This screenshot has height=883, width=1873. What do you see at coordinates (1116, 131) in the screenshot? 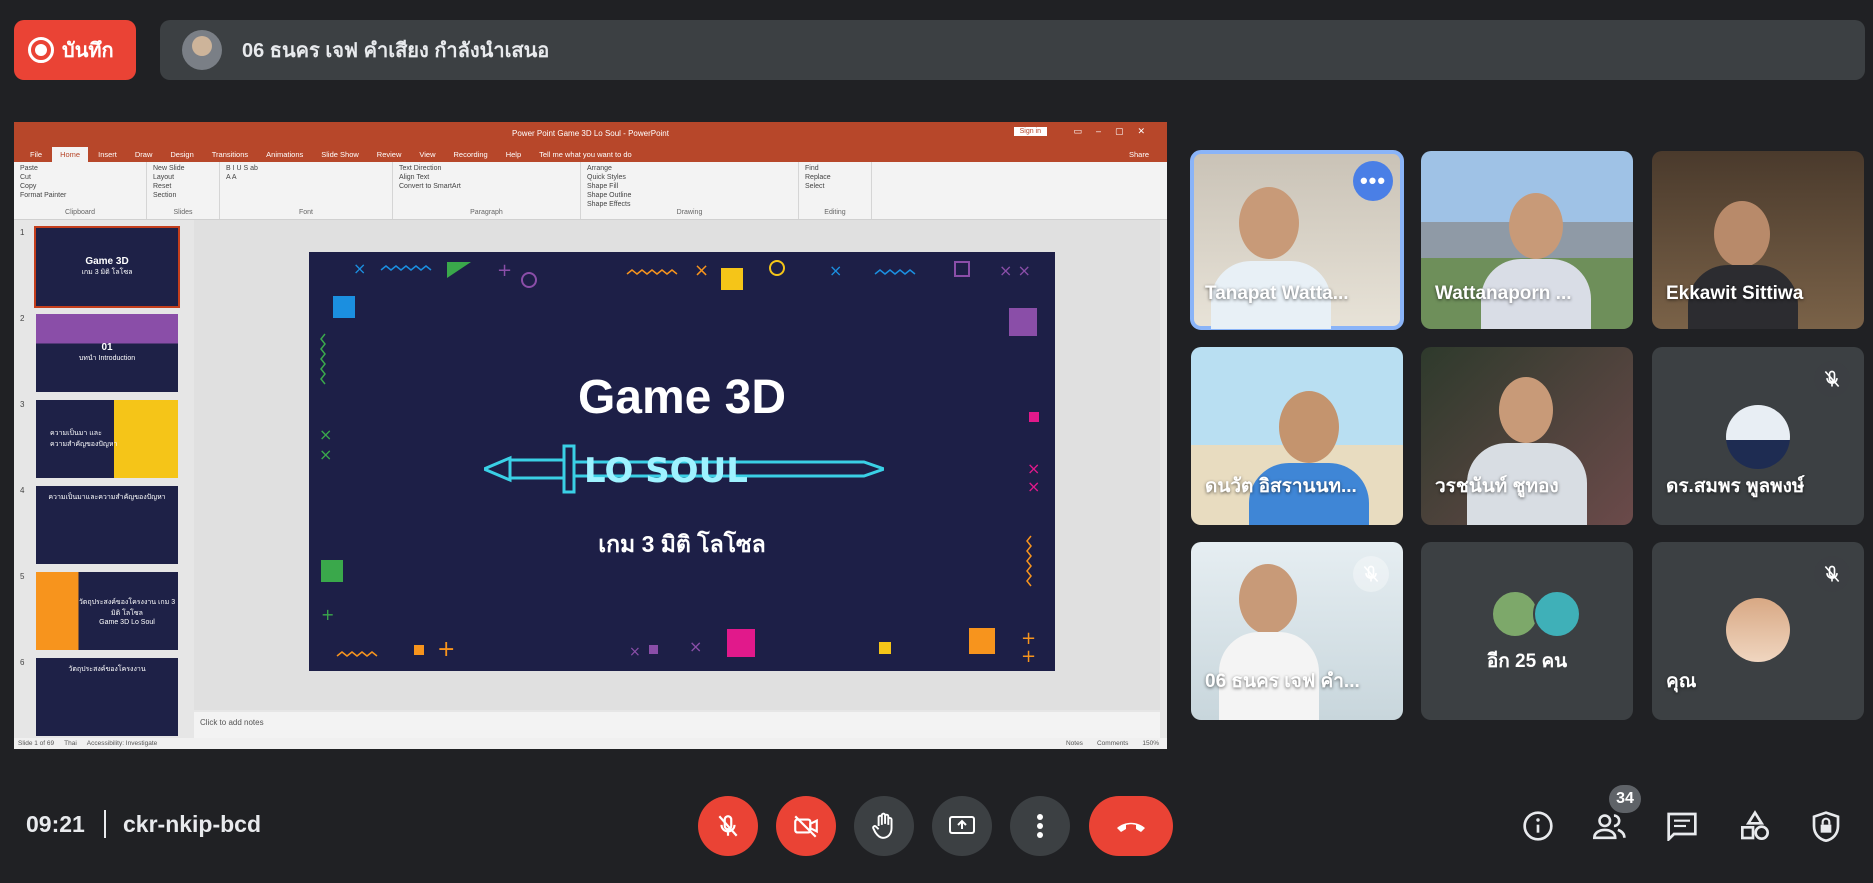
I see `window-controls-icon: ▭–▢✕` at bounding box center [1116, 131].